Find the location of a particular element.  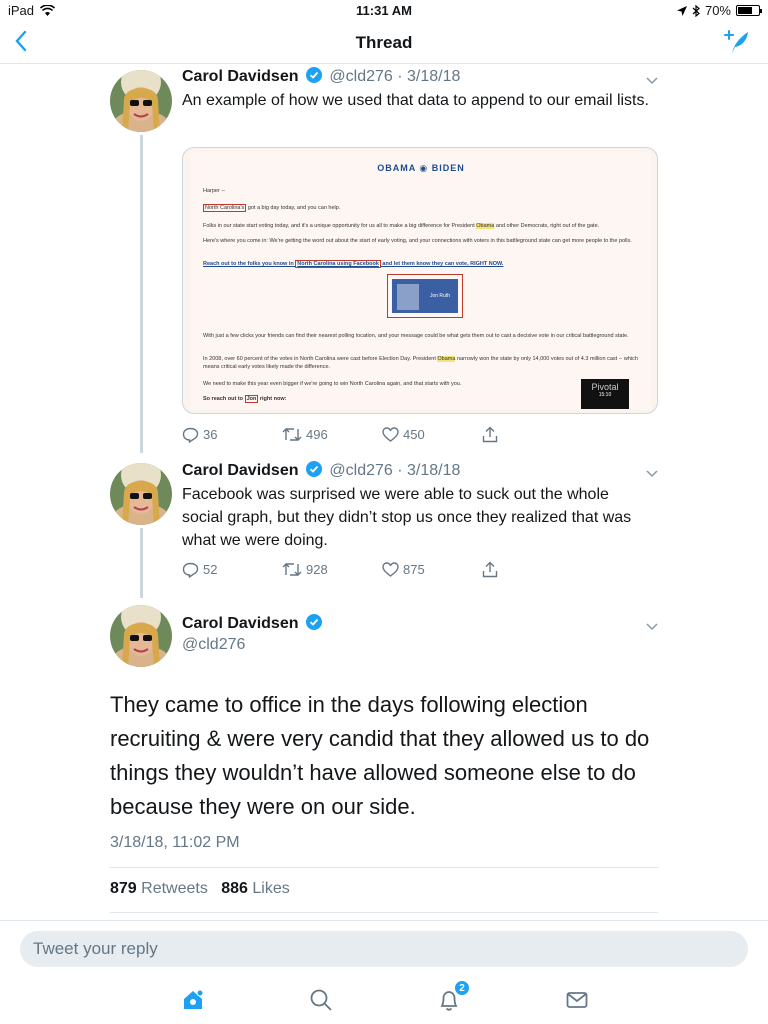

friend-name: Jon Ruth is located at coordinates (439, 296).